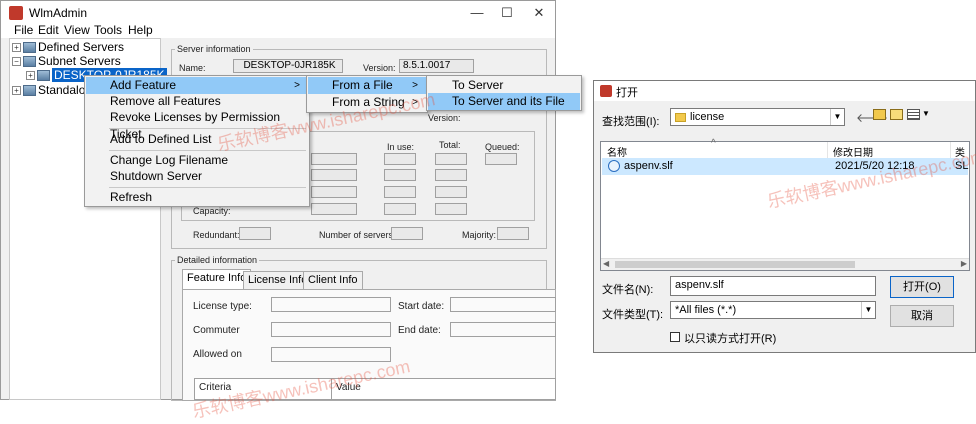 This screenshot has height=424, width=976. What do you see at coordinates (77, 30) in the screenshot?
I see `menu-view: View` at bounding box center [77, 30].